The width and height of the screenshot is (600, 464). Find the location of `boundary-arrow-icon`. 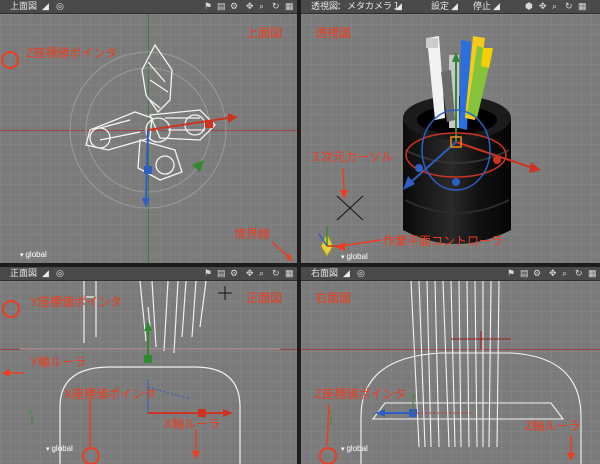

boundary-arrow-icon is located at coordinates (281, 251).